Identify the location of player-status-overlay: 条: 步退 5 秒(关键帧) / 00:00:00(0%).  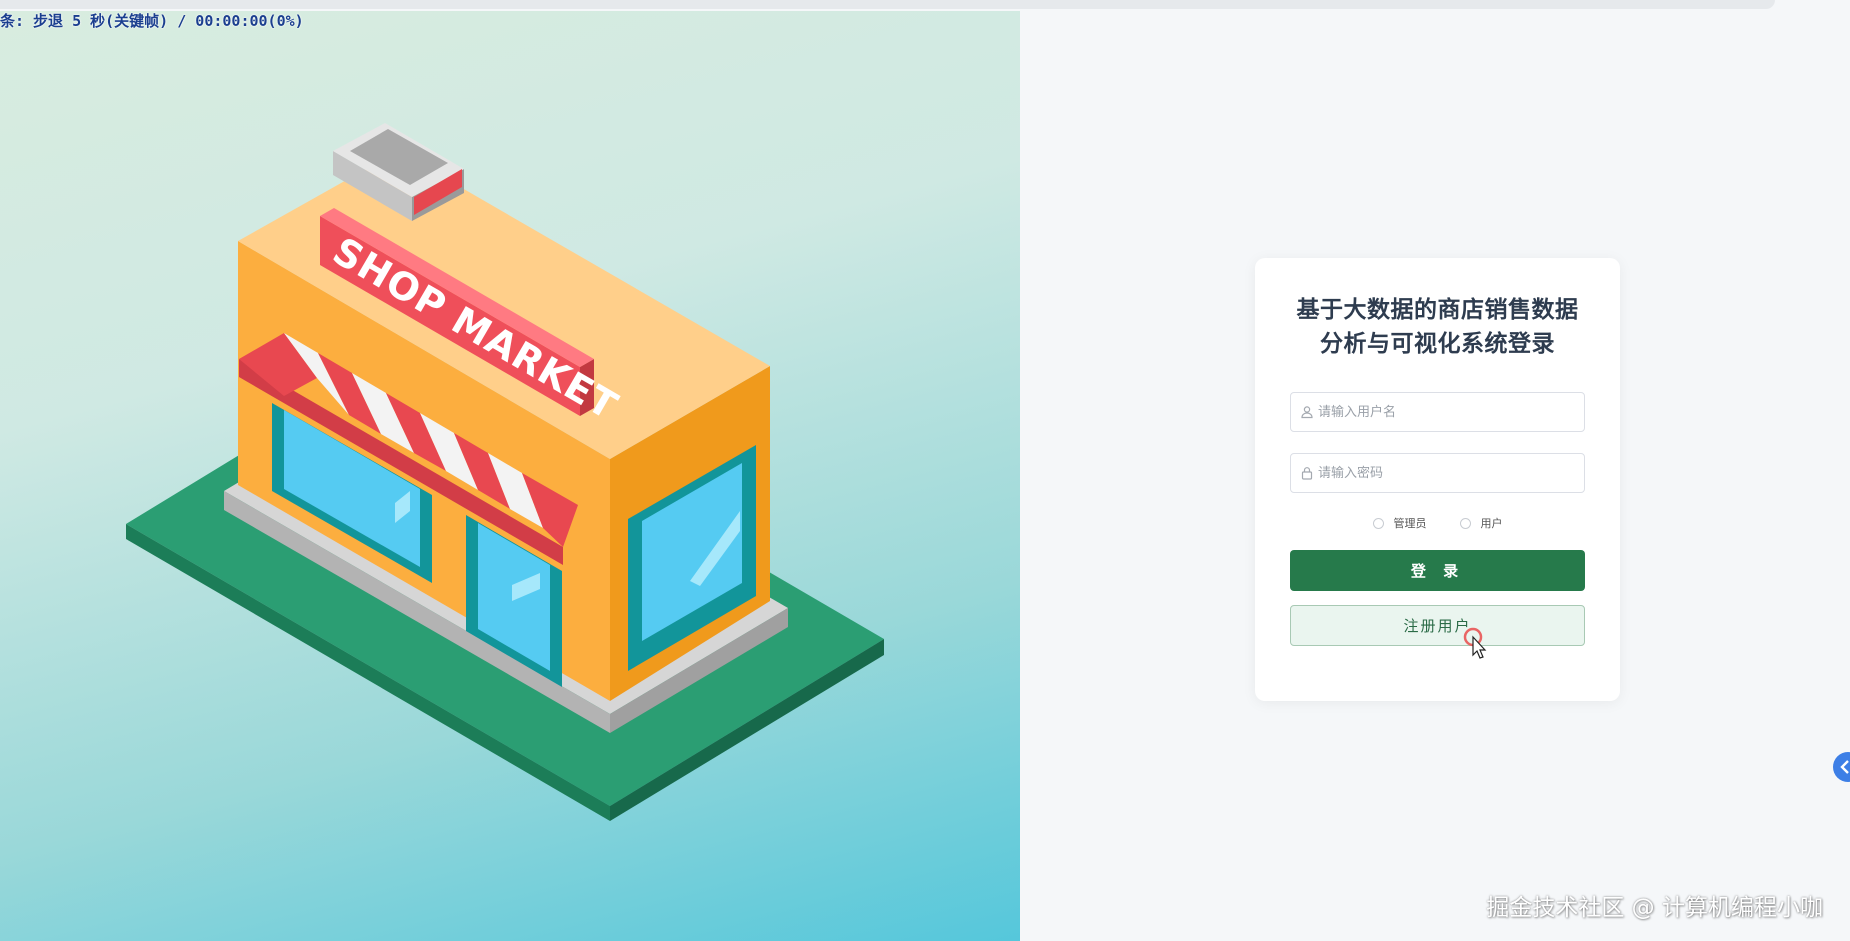
(152, 21).